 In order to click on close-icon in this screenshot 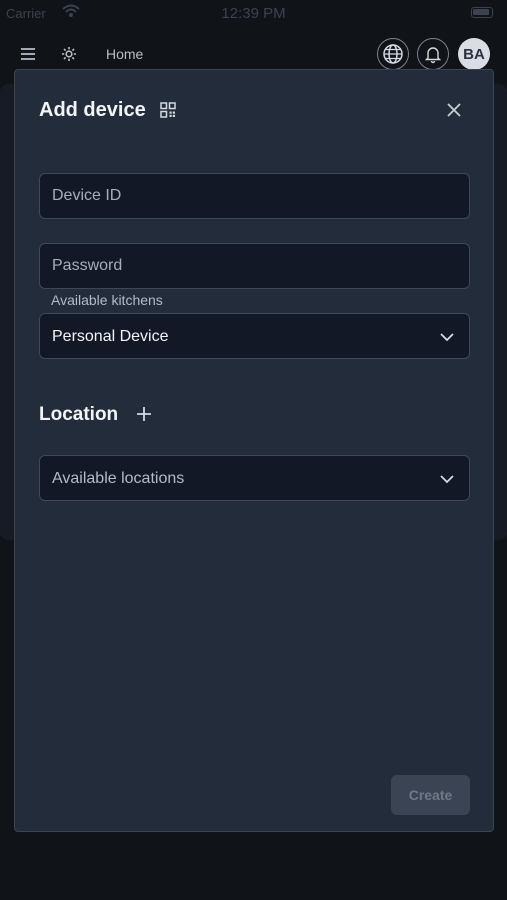, I will do `click(454, 110)`.